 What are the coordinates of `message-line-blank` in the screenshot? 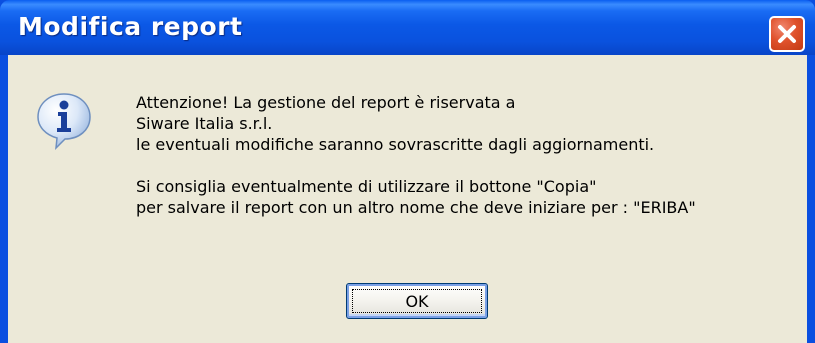 It's located at (471, 165).